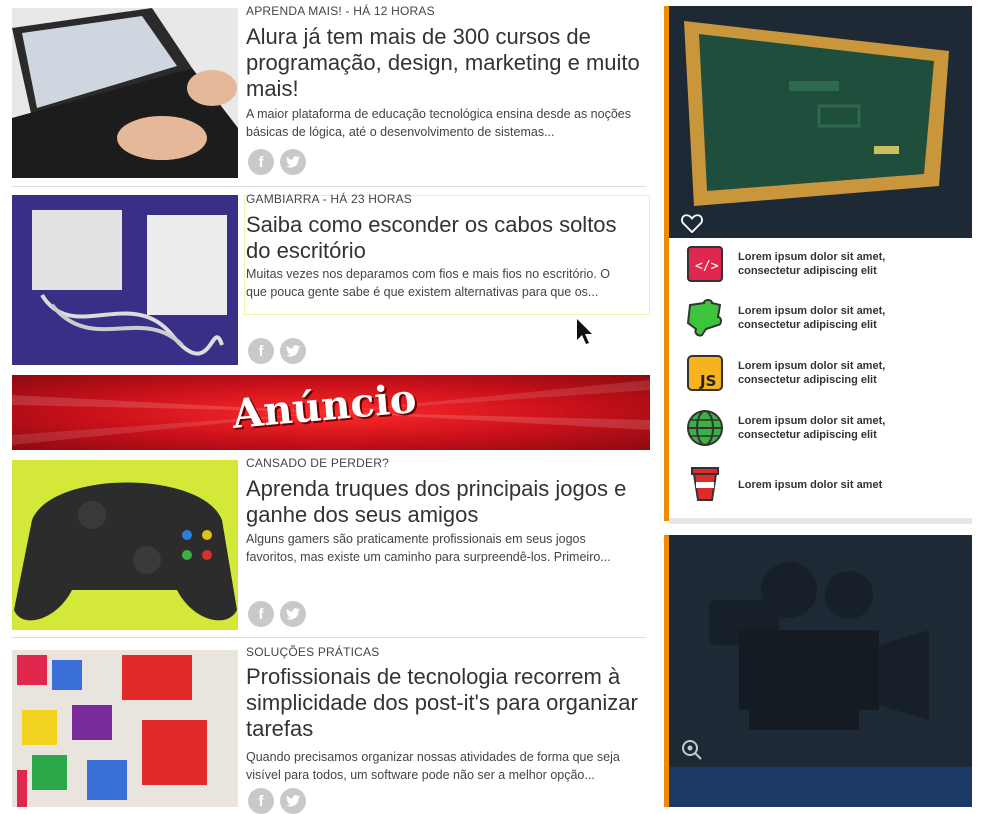  Describe the element at coordinates (584, 331) in the screenshot. I see `mouse-cursor-icon` at that location.